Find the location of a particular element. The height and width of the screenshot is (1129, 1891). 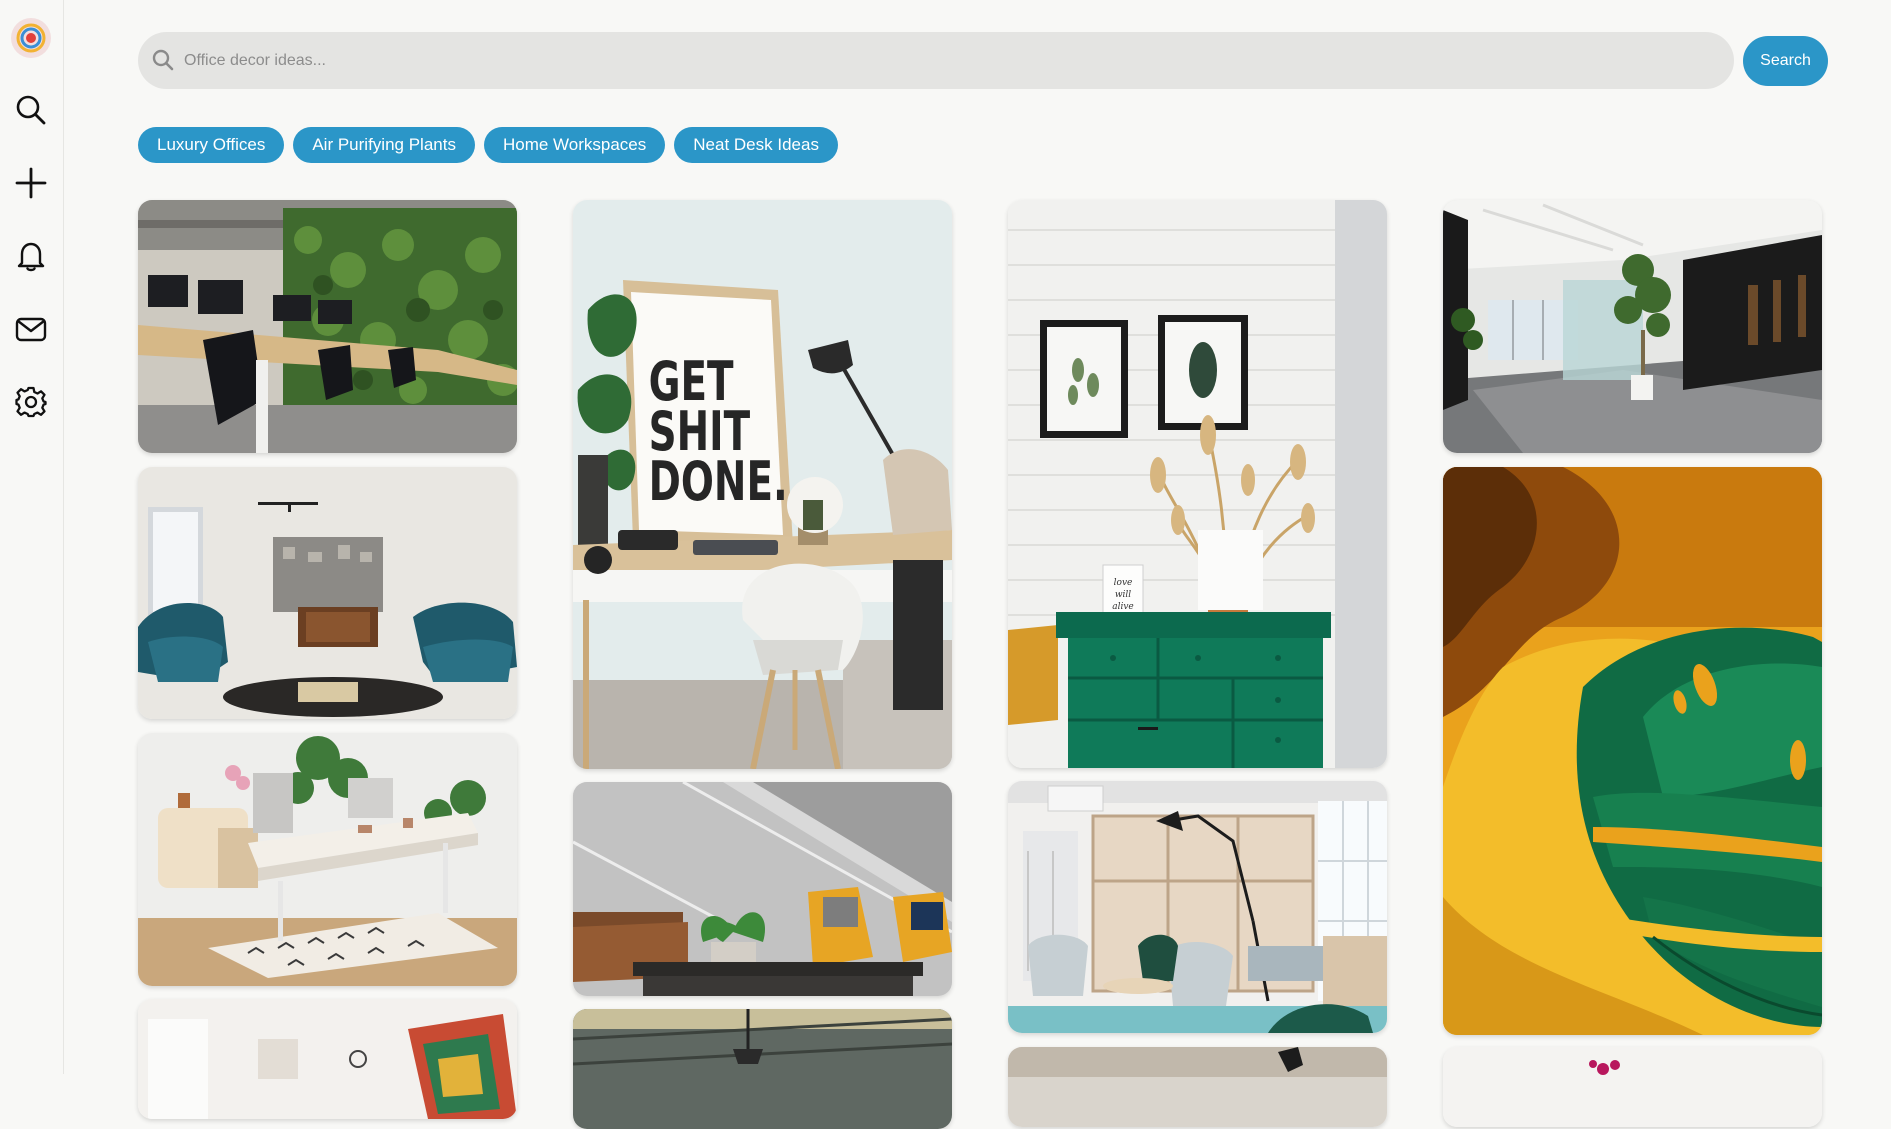

pin-green-cabinet-brick: love will alive is located at coordinates (1197, 484).